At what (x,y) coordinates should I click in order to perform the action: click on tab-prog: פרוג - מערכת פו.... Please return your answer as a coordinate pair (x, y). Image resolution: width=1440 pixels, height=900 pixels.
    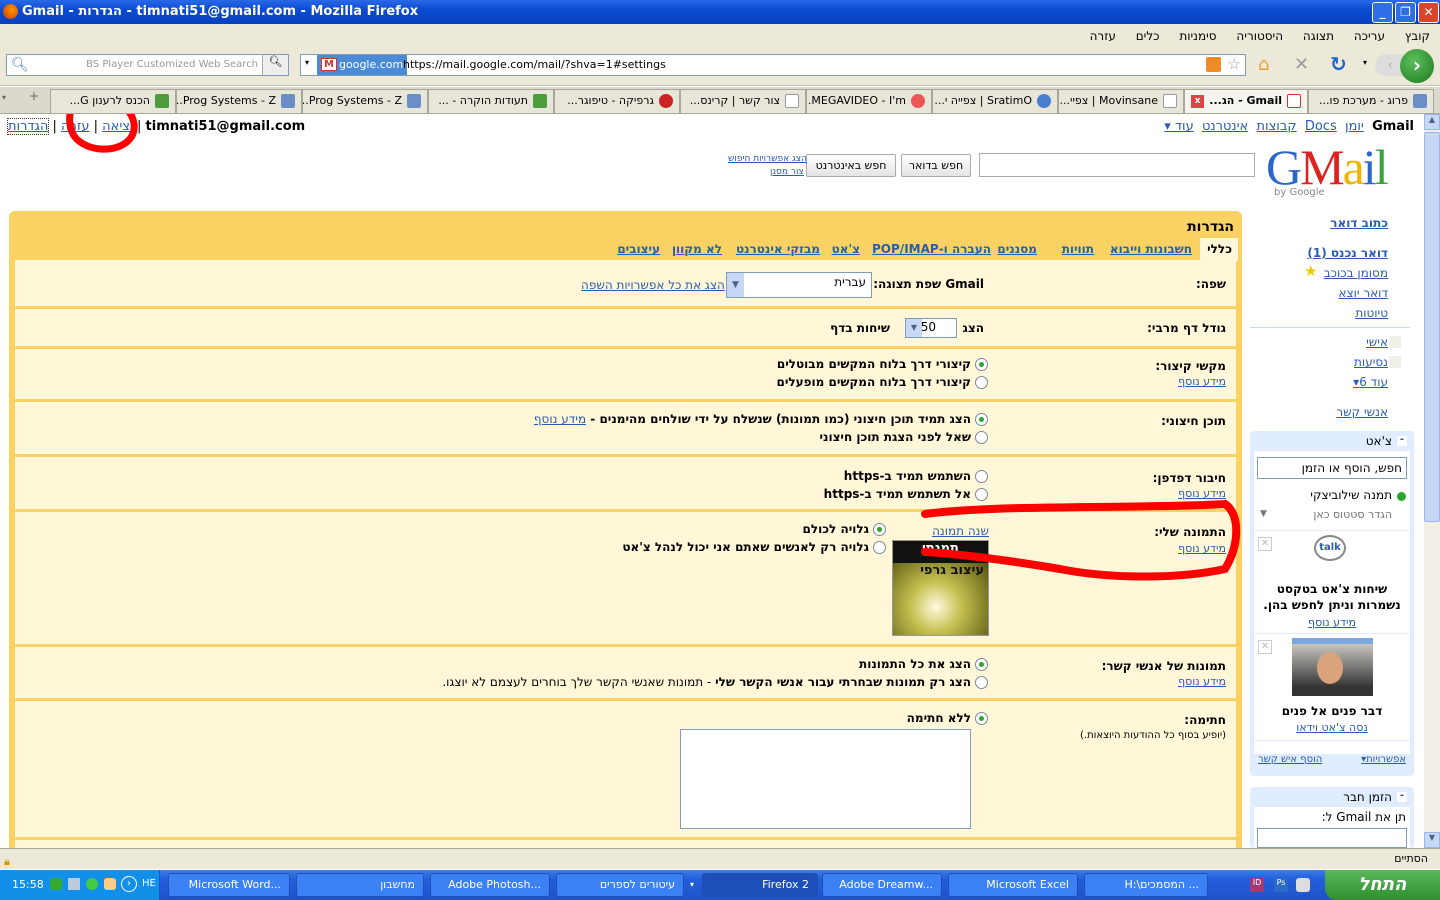
    Looking at the image, I should click on (1371, 101).